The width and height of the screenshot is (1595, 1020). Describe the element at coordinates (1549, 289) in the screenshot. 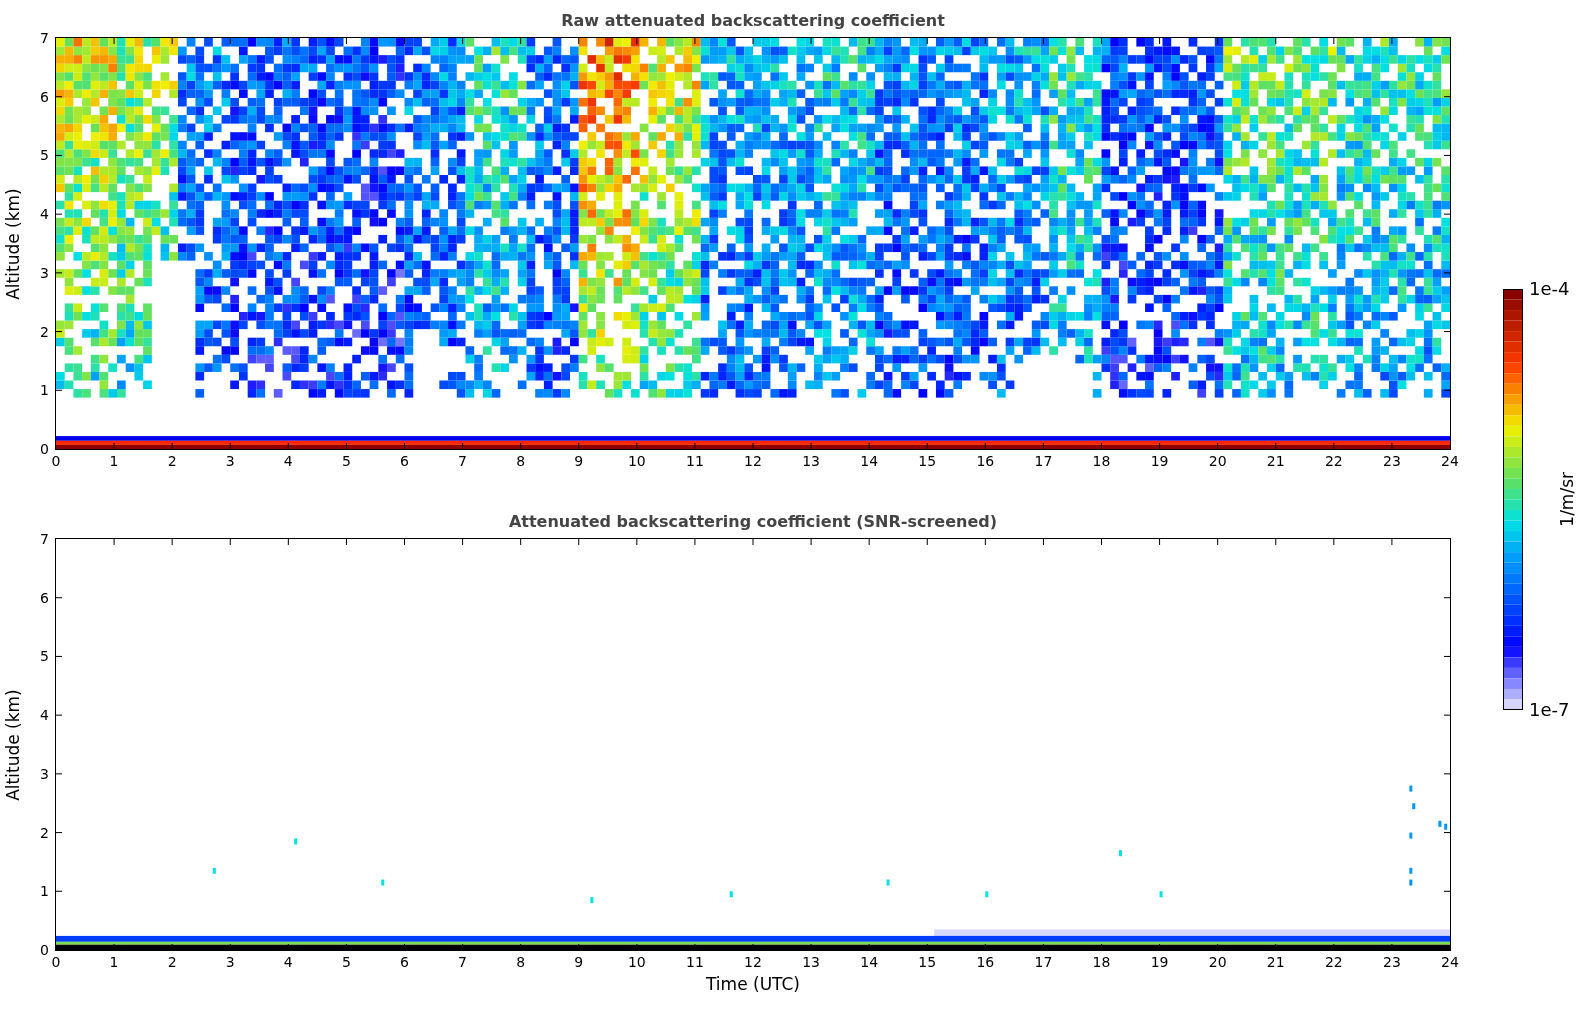

I see `tick-label: 1e-4` at that location.